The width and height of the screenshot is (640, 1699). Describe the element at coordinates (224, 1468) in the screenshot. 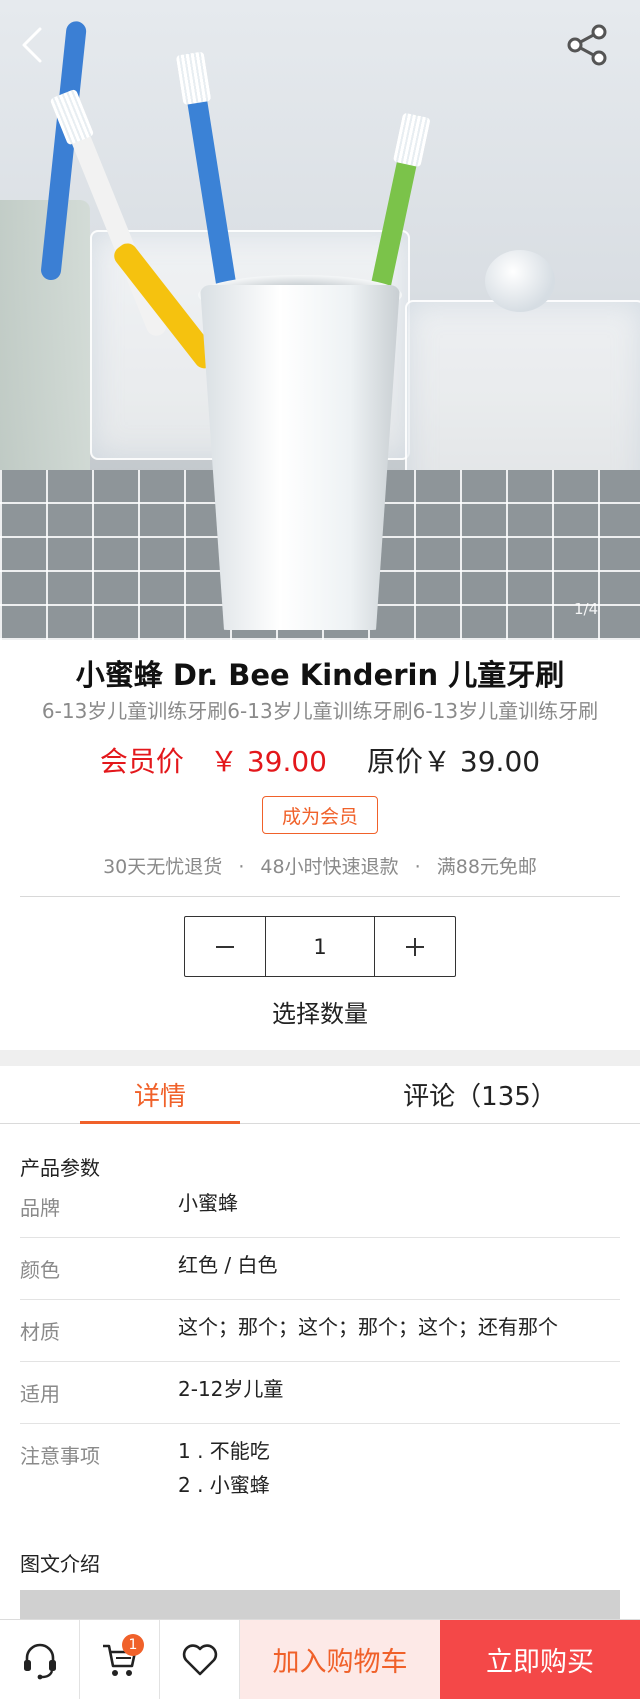

I see `param-value: 1 . 不能吃 2 . 小蜜蜂` at that location.